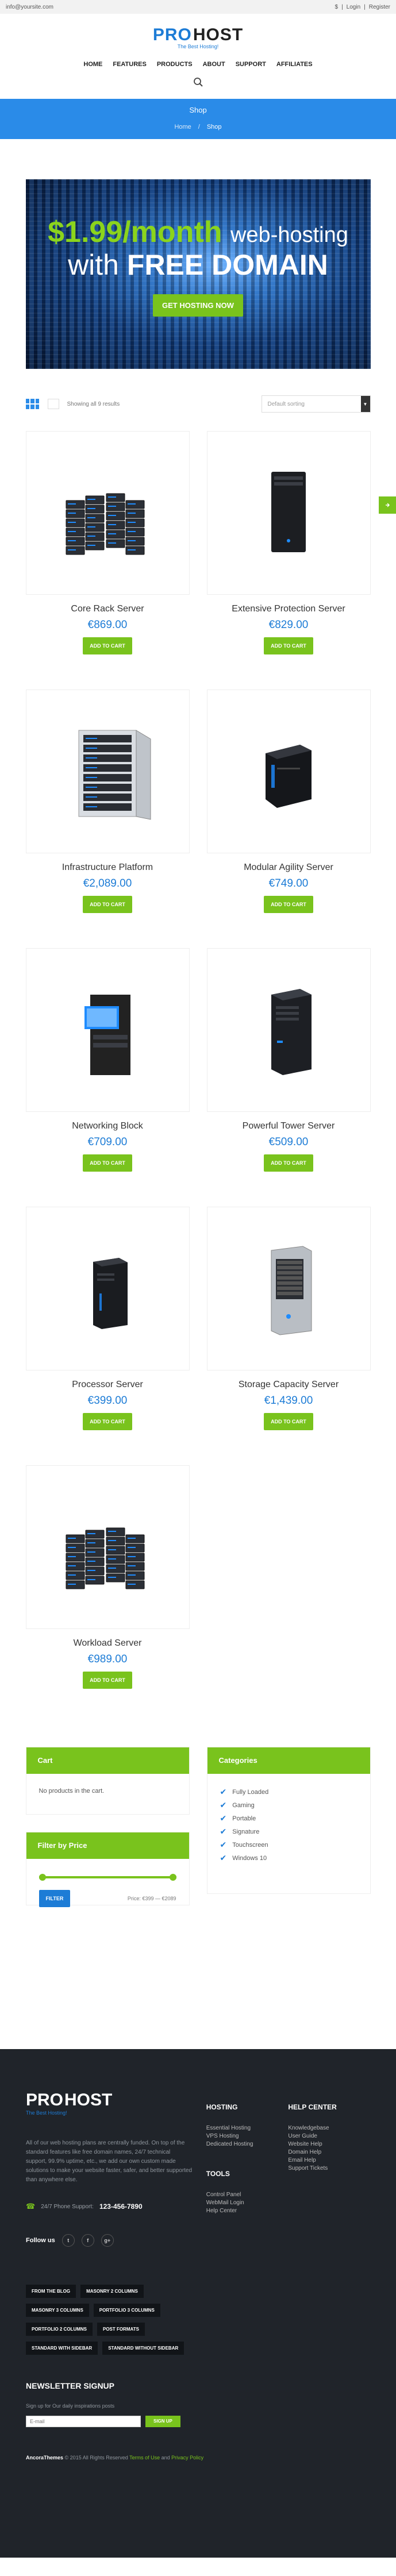 Image resolution: width=396 pixels, height=2576 pixels. Describe the element at coordinates (87, 2240) in the screenshot. I see `facebook-icon: f` at that location.